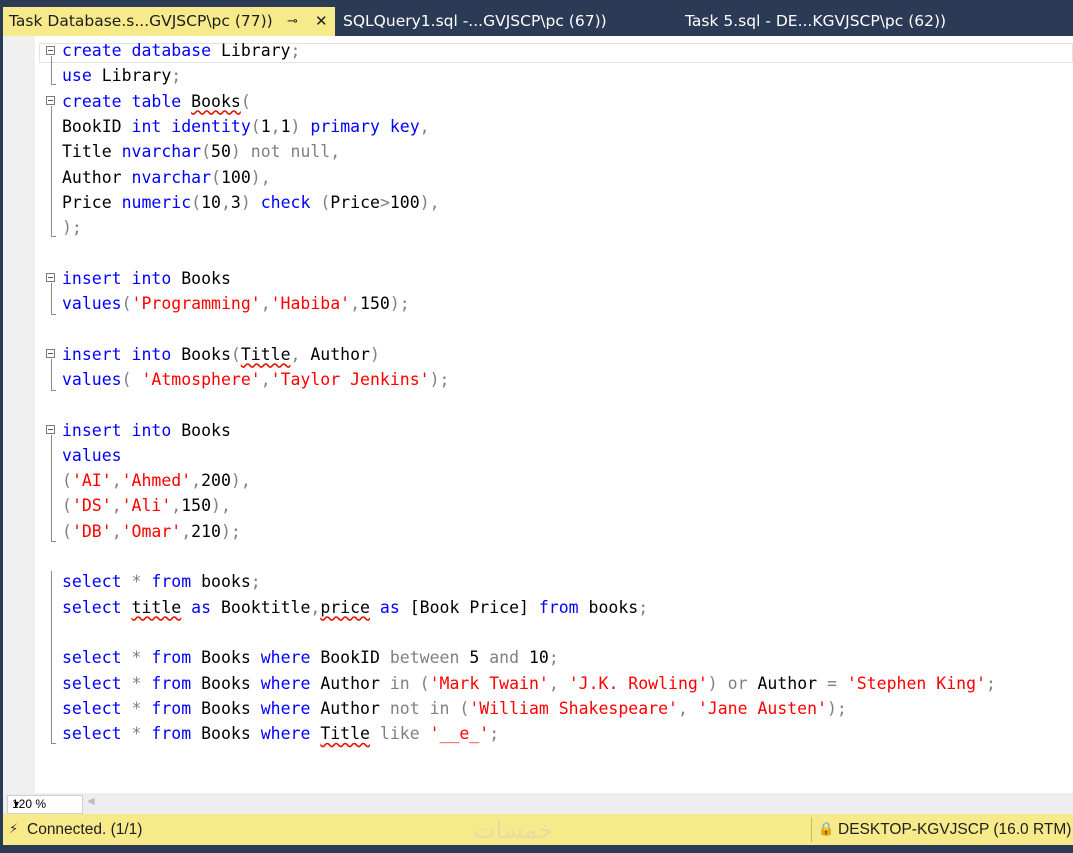 This screenshot has width=1073, height=853. I want to click on code-line: select * from books;, so click(161, 581).